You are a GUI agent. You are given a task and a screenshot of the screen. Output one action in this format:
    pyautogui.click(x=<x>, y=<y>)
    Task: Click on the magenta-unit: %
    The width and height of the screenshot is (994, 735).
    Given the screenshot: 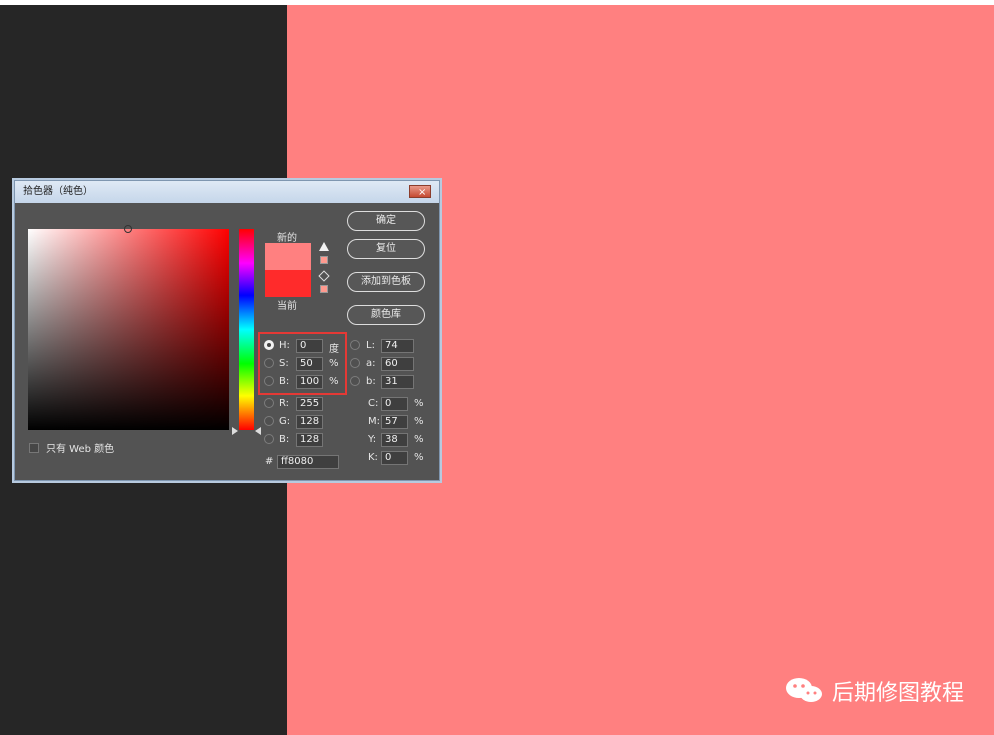 What is the action you would take?
    pyautogui.click(x=419, y=421)
    